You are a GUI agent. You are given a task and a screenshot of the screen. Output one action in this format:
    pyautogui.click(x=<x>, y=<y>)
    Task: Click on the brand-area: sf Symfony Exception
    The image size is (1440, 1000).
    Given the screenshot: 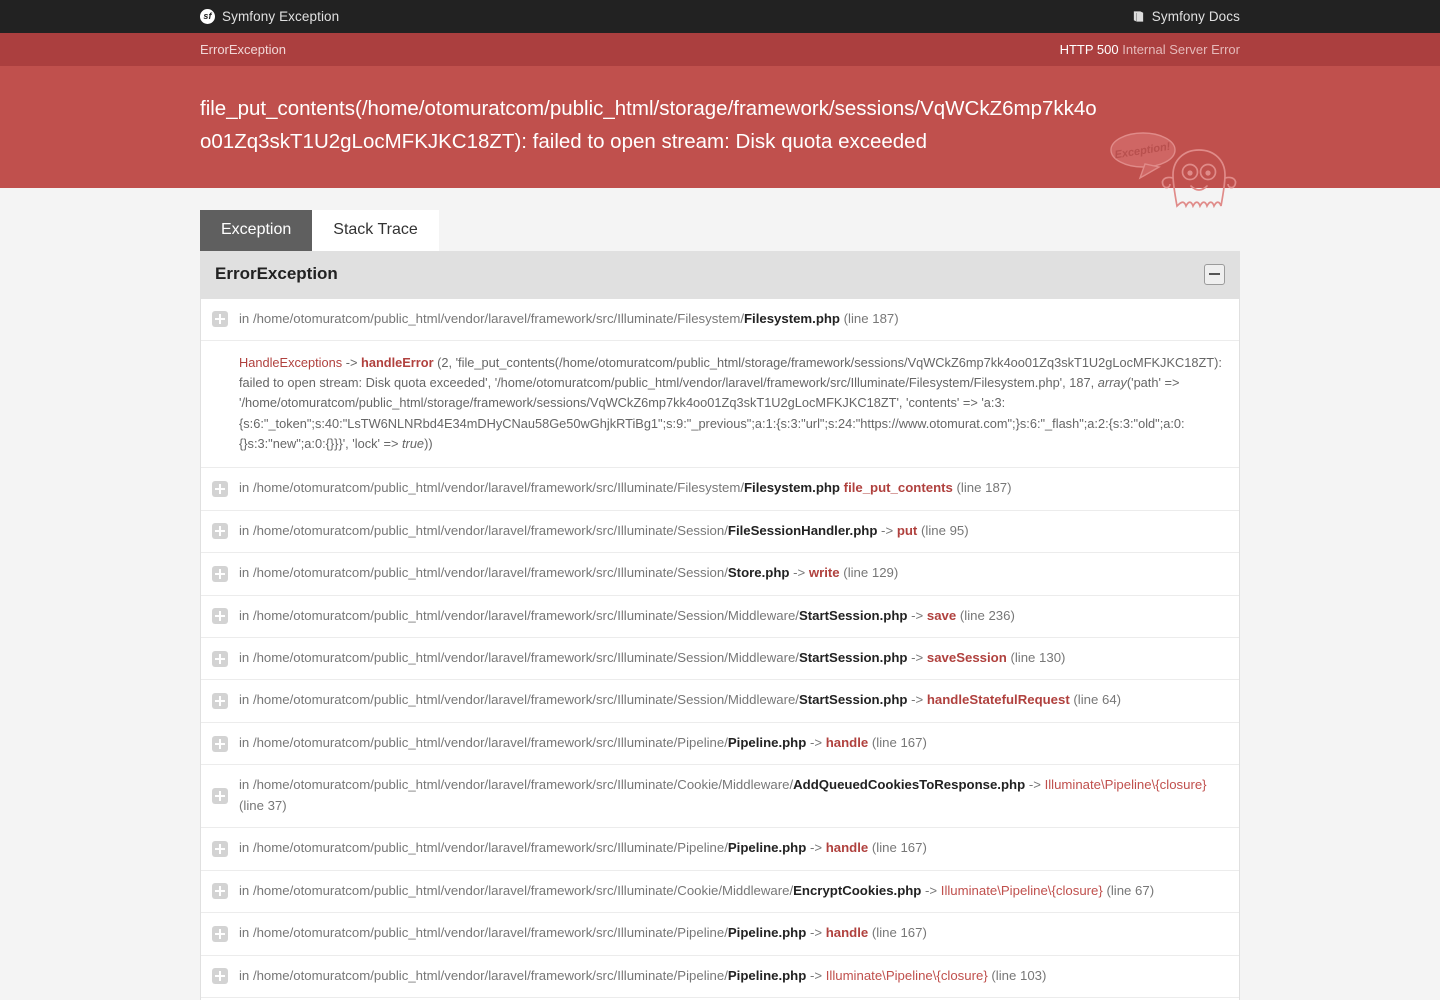 What is the action you would take?
    pyautogui.click(x=269, y=16)
    